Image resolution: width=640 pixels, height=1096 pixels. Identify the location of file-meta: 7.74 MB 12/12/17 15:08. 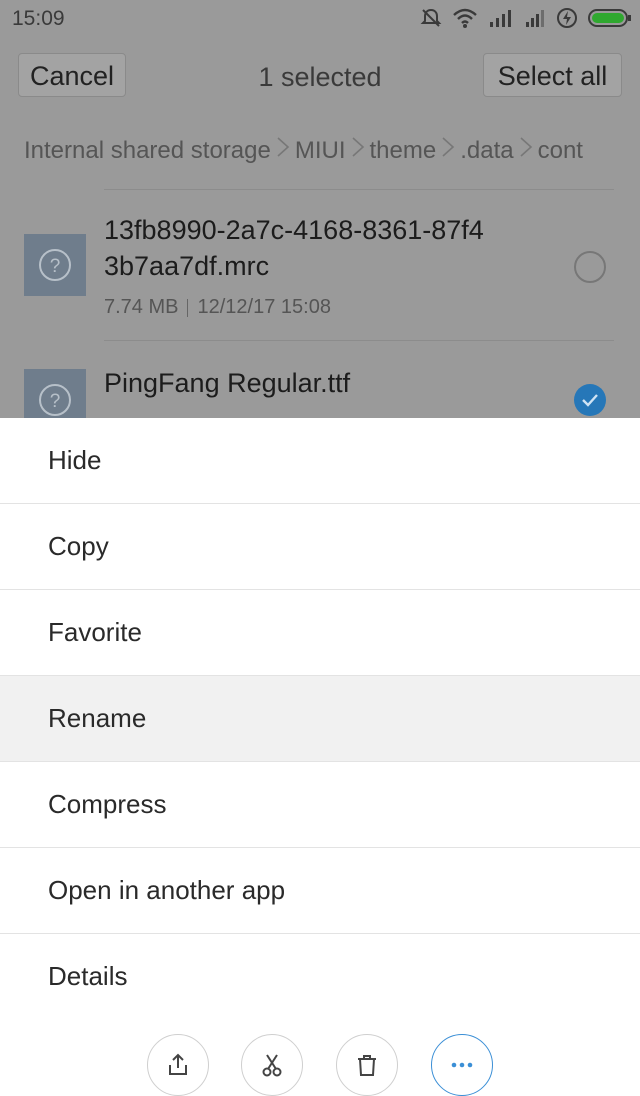
(217, 307).